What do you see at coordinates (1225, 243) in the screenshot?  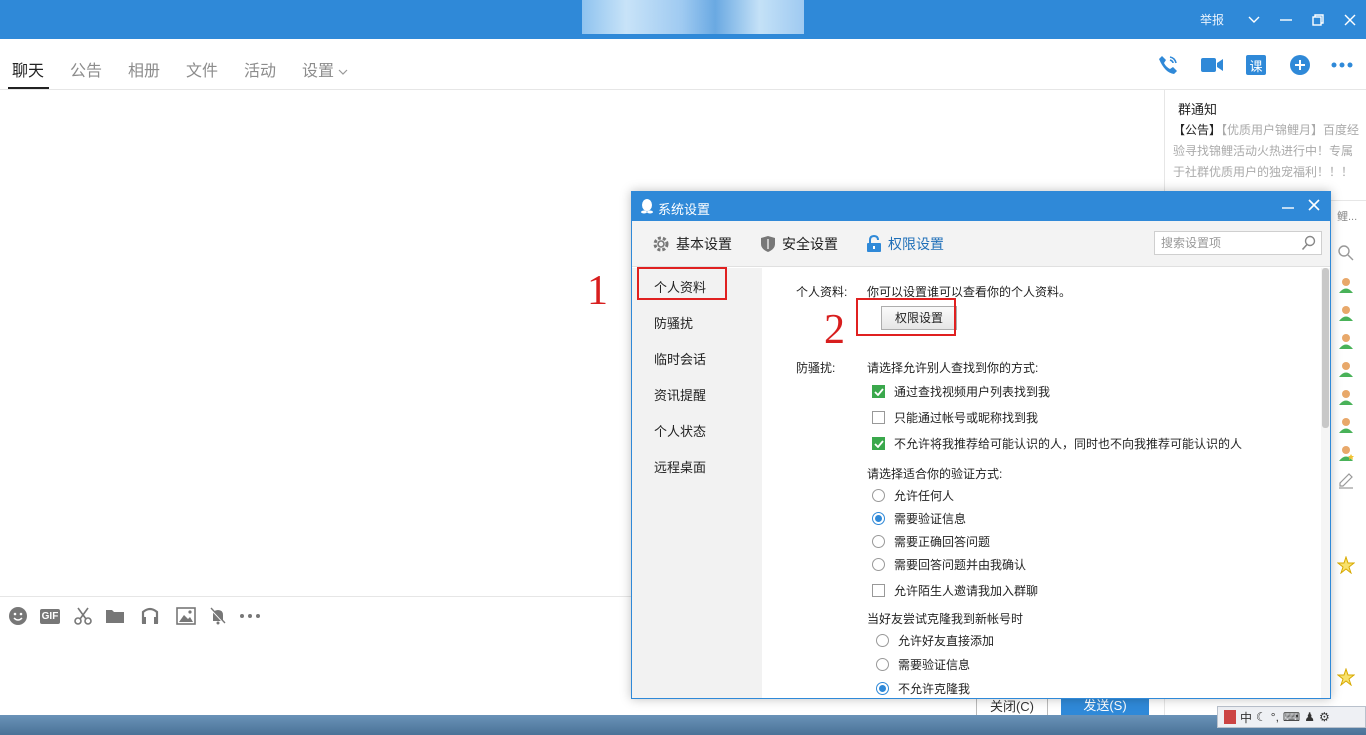 I see `settings-search-input` at bounding box center [1225, 243].